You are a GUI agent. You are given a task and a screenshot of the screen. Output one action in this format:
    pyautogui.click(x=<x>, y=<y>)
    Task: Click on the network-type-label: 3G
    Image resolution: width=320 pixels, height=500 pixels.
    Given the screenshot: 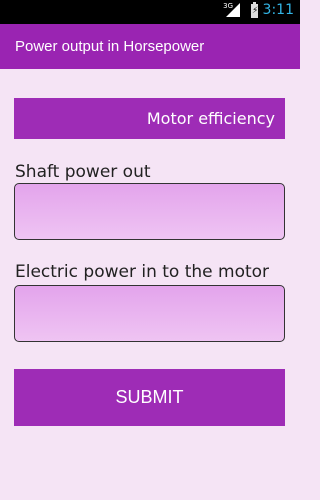 What is the action you would take?
    pyautogui.click(x=228, y=6)
    